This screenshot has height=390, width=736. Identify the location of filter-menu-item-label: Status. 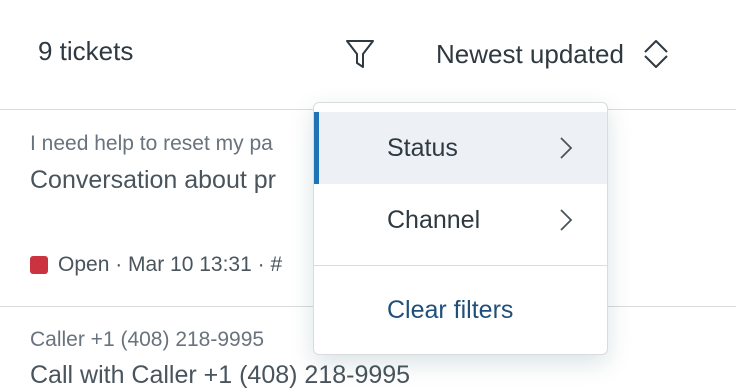
(422, 147).